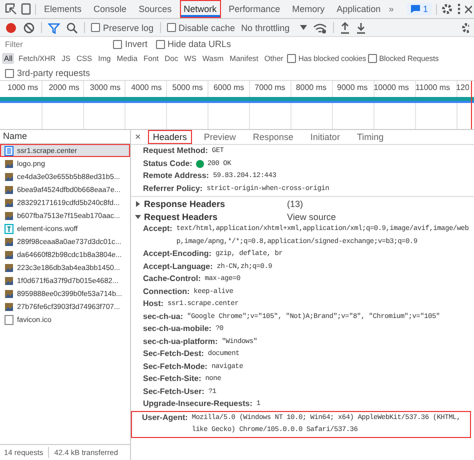  What do you see at coordinates (170, 137) in the screenshot?
I see `detail-tab: Headers` at bounding box center [170, 137].